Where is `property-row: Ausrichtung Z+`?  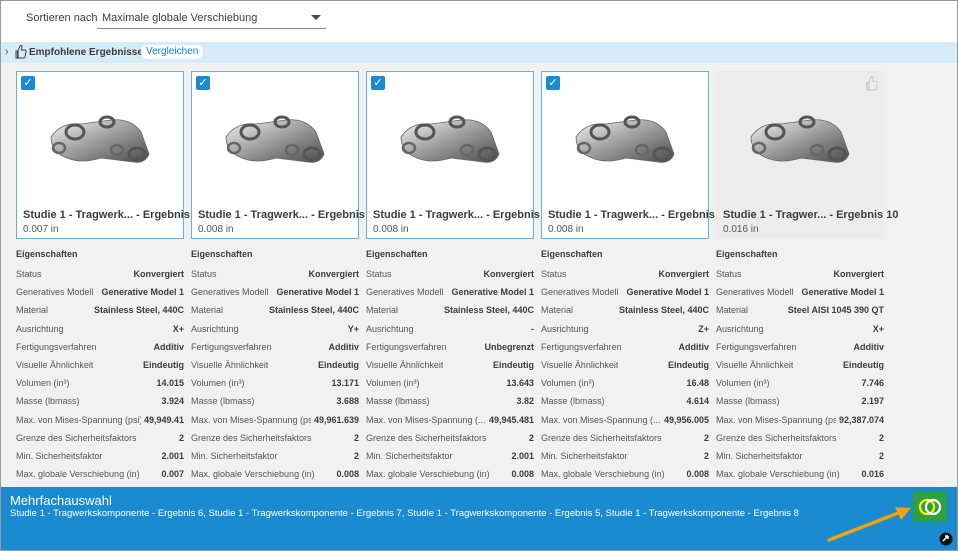
property-row: Ausrichtung Z+ is located at coordinates (625, 332).